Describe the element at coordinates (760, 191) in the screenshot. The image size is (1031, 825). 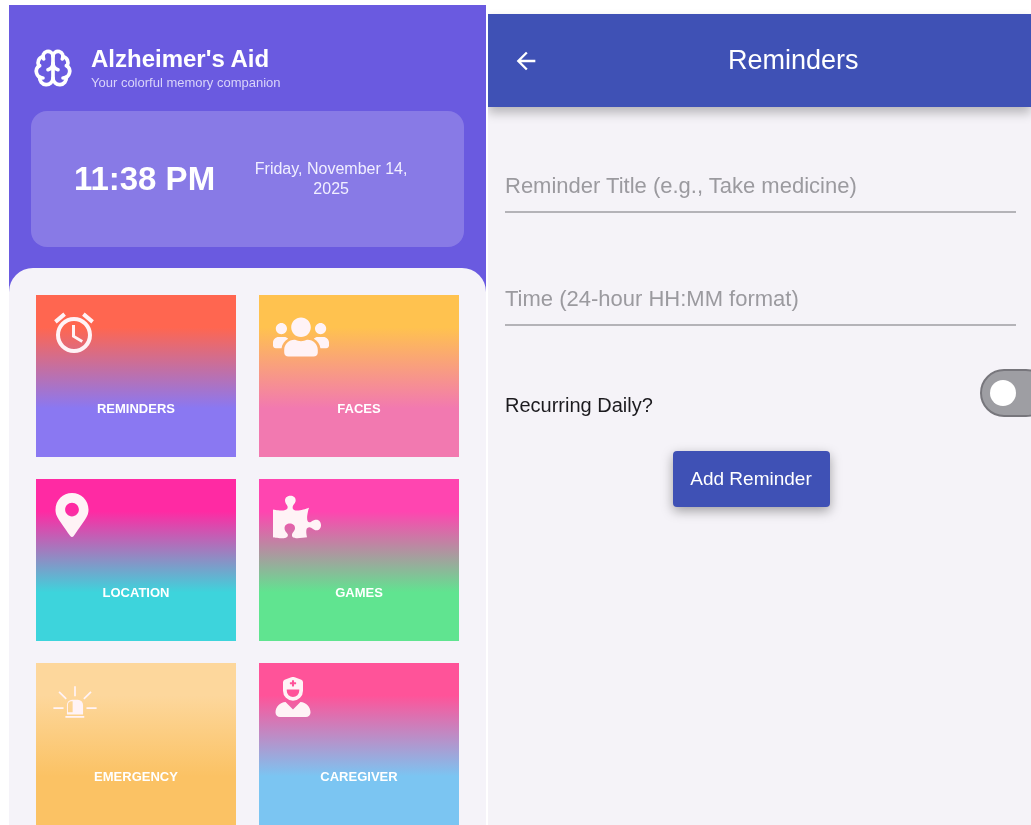
I see `text-field: Reminder Title (e.g., Take medicine)` at that location.